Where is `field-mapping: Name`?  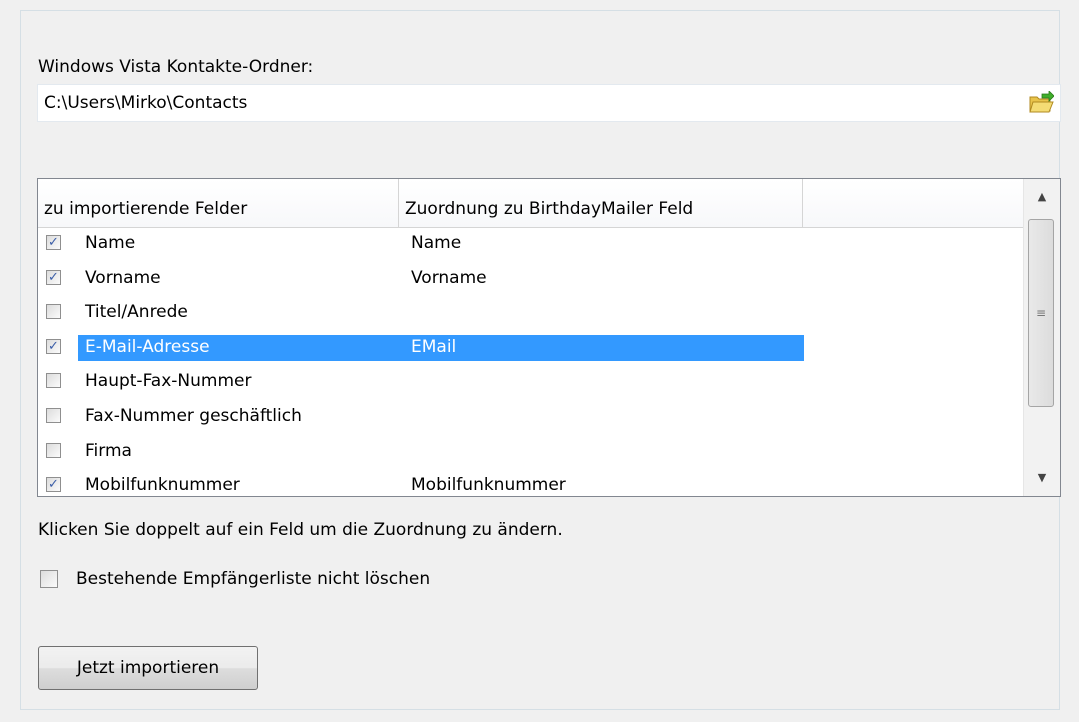
field-mapping: Name is located at coordinates (436, 243).